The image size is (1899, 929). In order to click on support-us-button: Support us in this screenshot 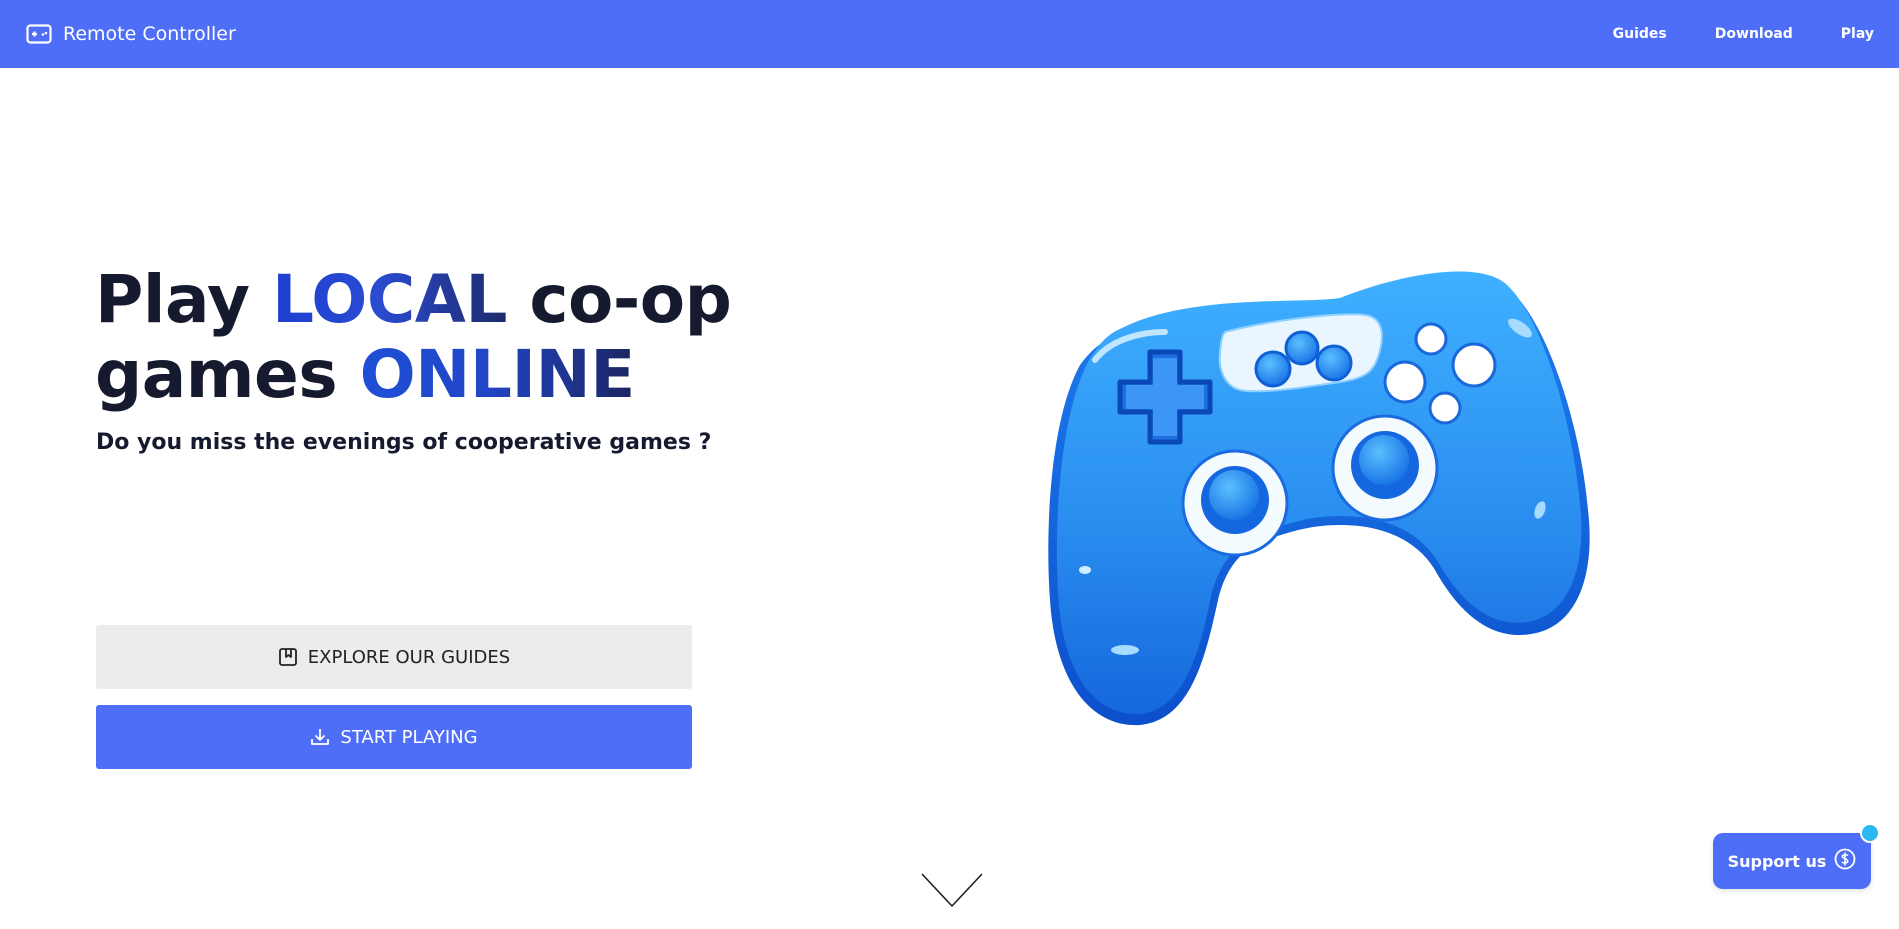, I will do `click(1792, 861)`.